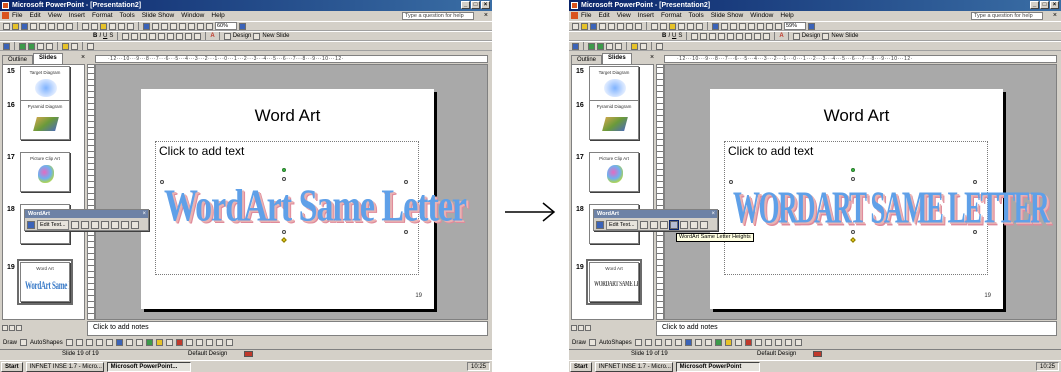  Describe the element at coordinates (856, 328) in the screenshot. I see `notes-pane: Click to add notes` at that location.